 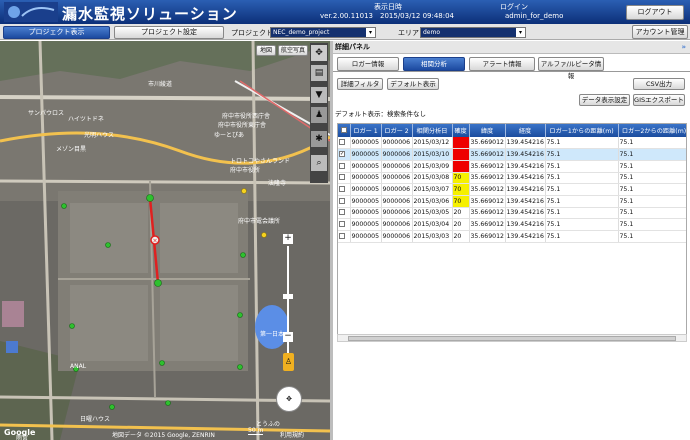 What do you see at coordinates (571, 68) in the screenshot?
I see `tab-alpha-info: アルファ/ルピータ情報` at bounding box center [571, 68].